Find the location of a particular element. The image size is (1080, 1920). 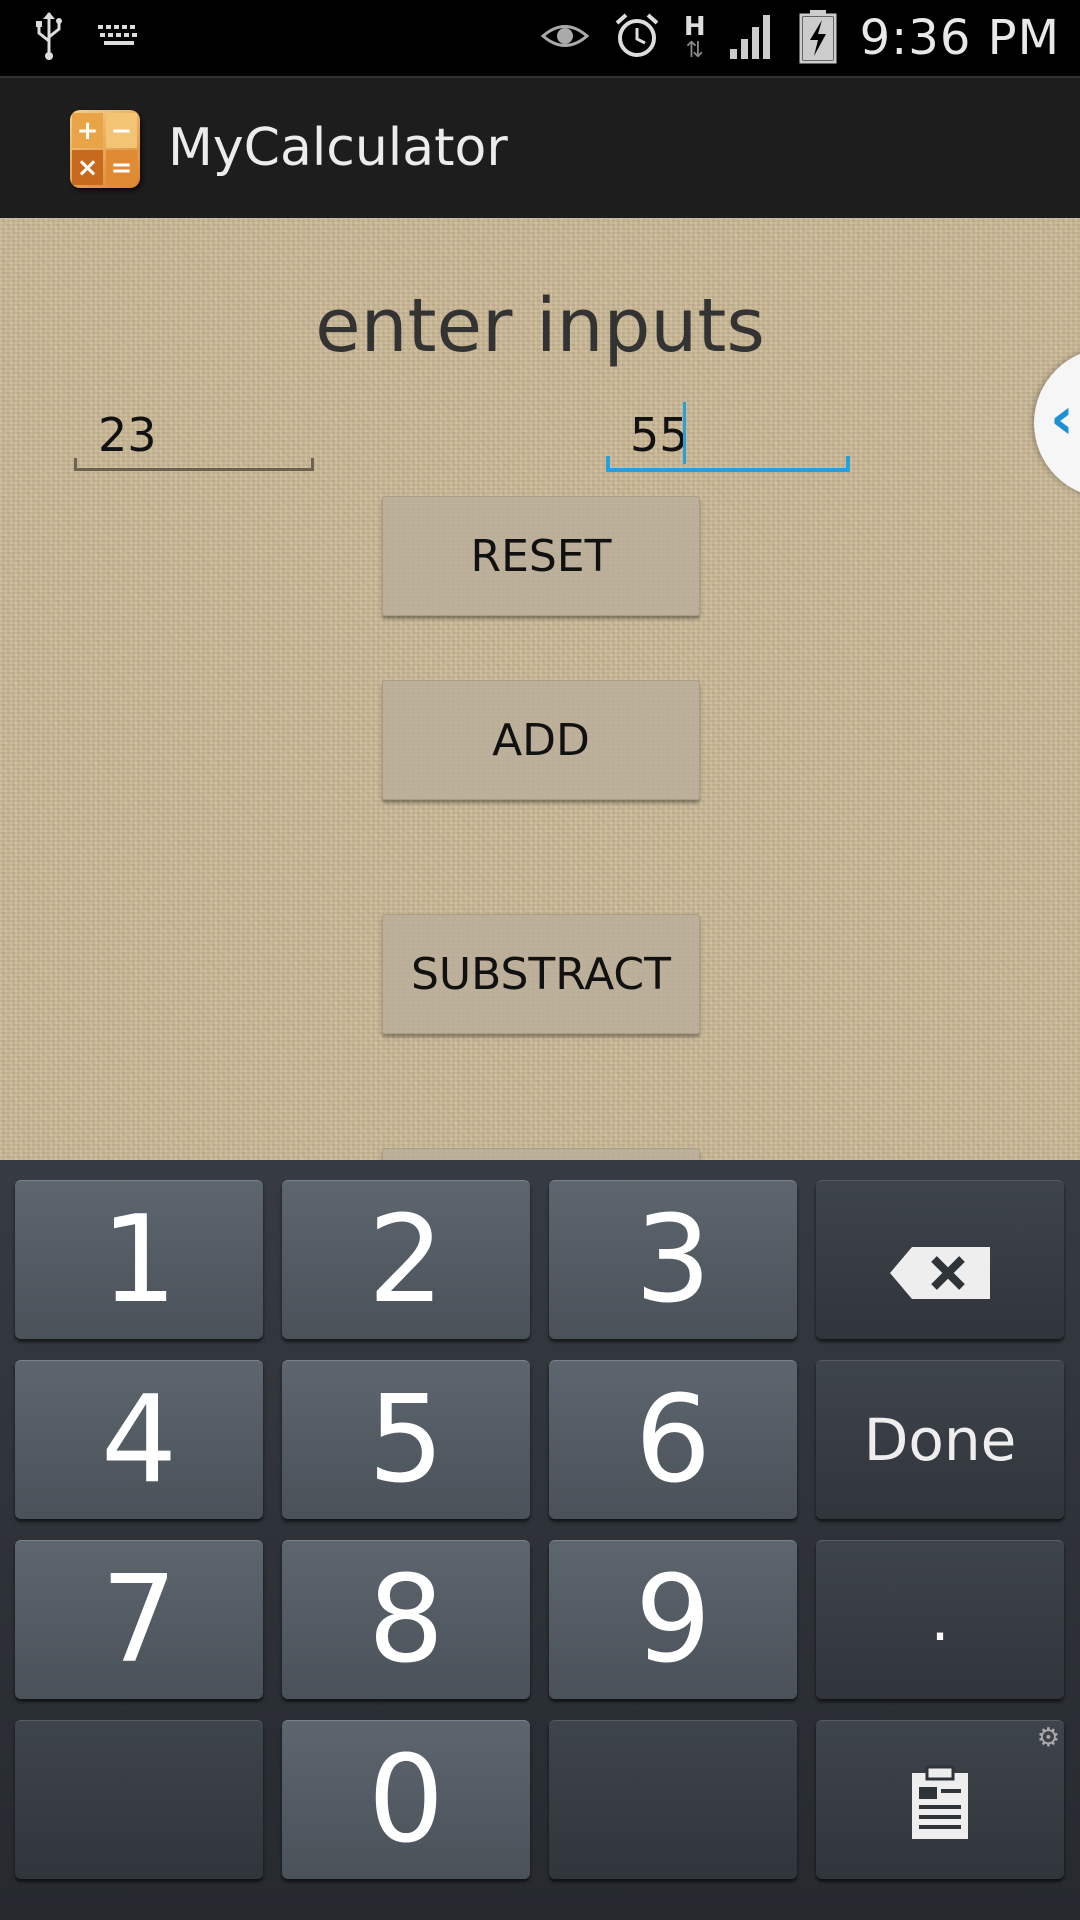

app-icon-minus: − is located at coordinates (121, 130).